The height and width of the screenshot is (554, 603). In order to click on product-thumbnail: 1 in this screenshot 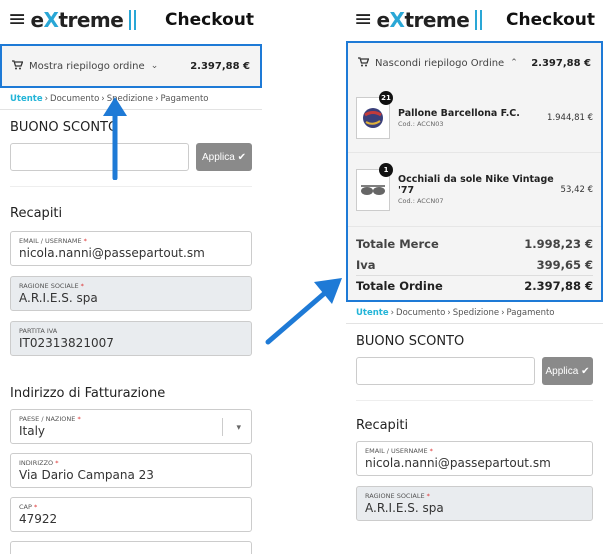, I will do `click(374, 186)`.